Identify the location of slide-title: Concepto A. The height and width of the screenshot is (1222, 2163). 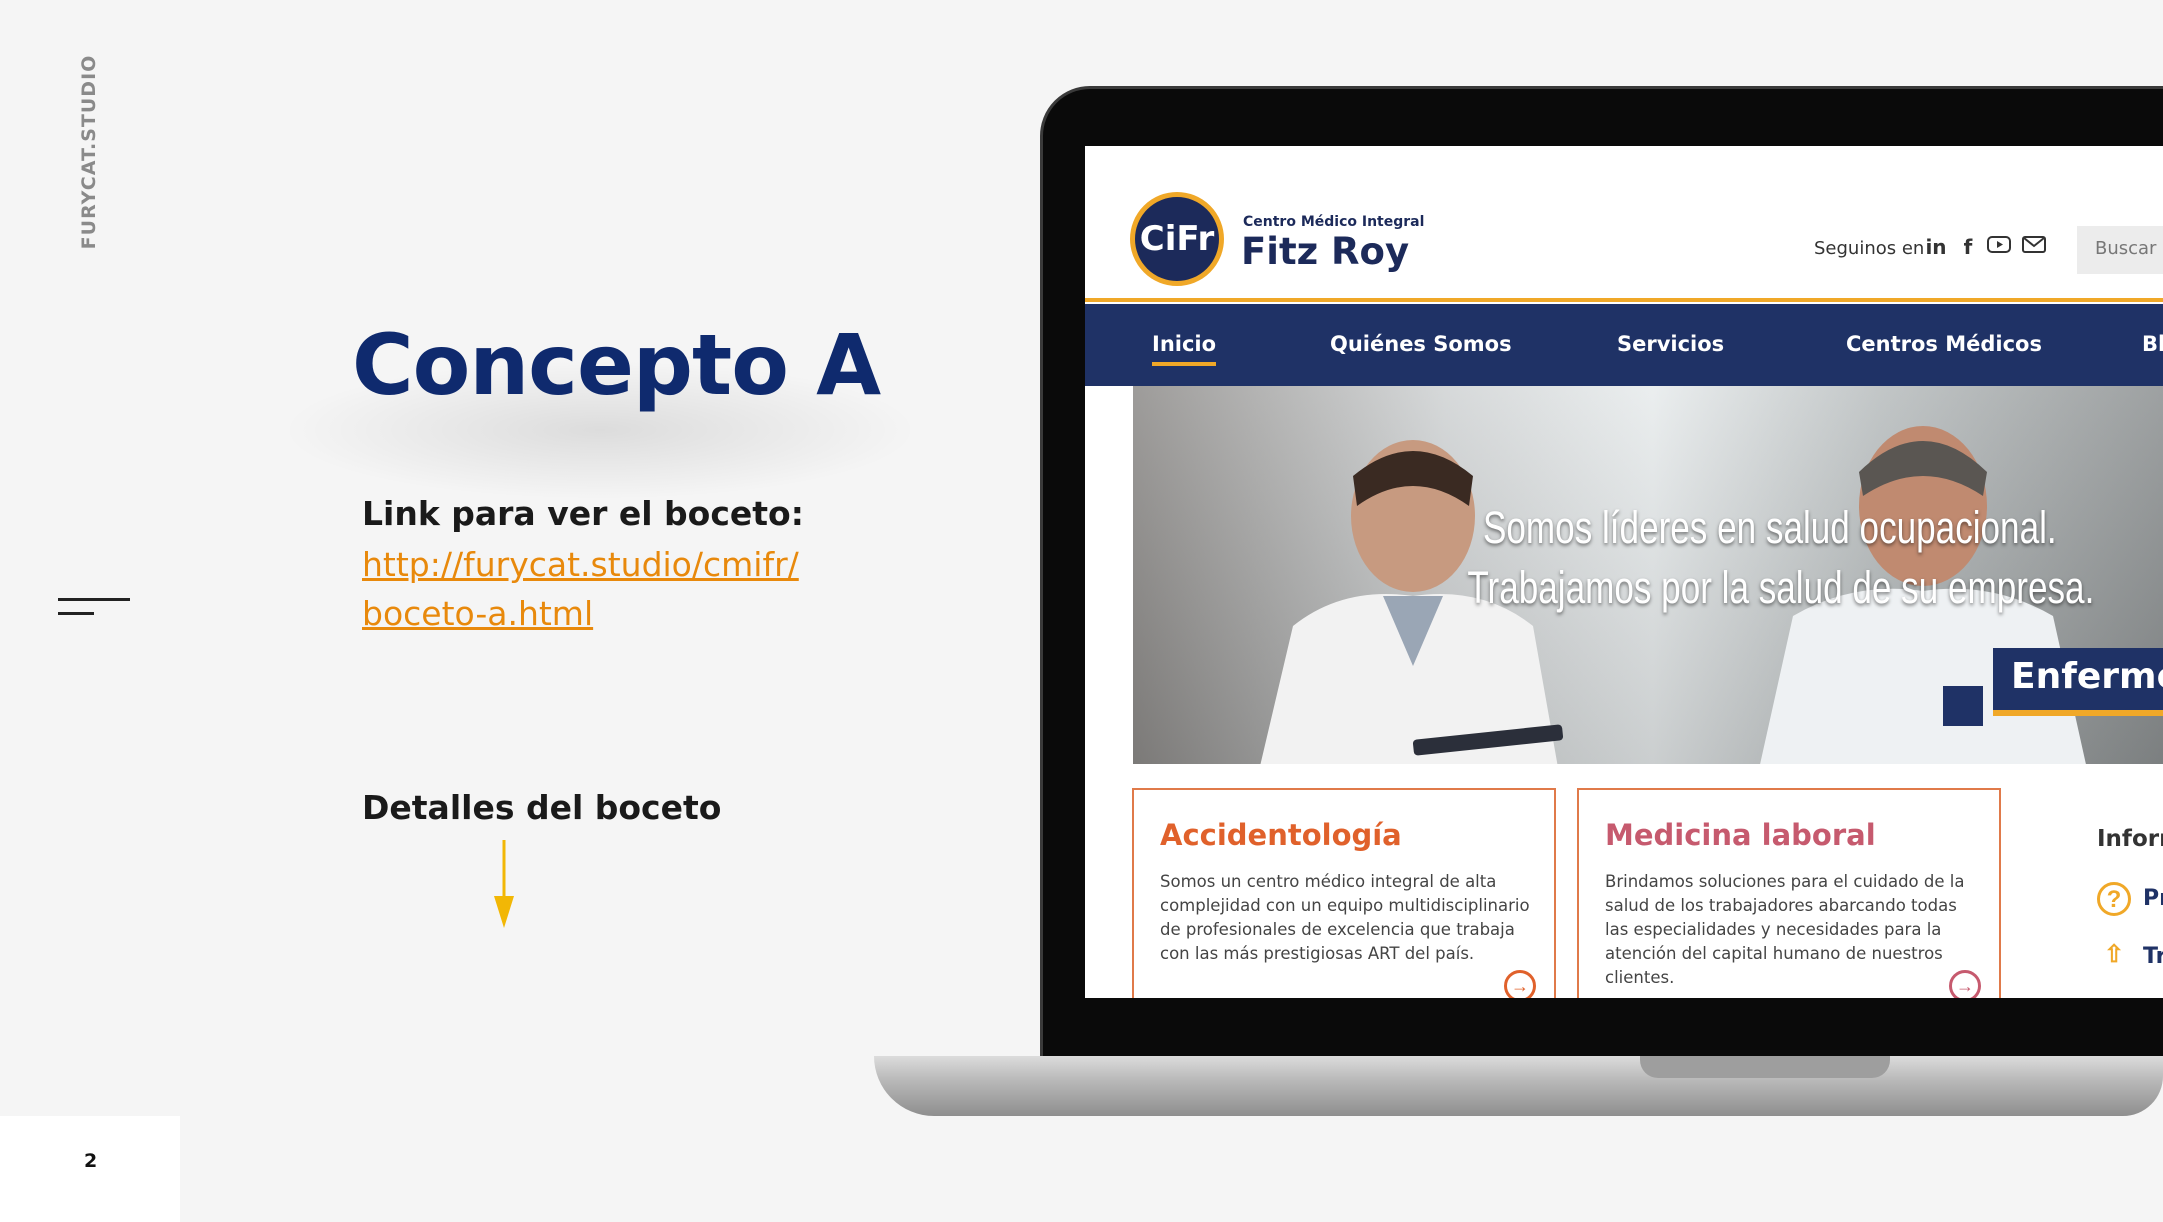
(616, 365).